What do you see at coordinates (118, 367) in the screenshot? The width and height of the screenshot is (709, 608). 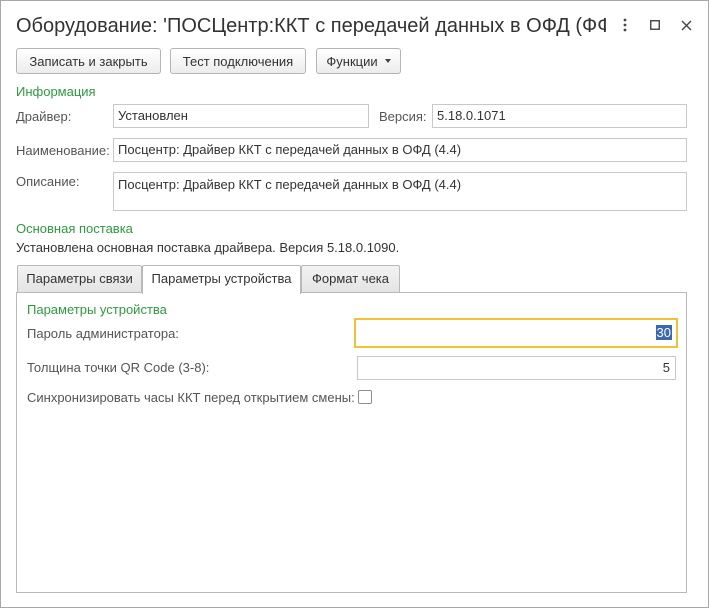 I see `qr-dot-size-label: Толщина точки QR Code (3-8):` at bounding box center [118, 367].